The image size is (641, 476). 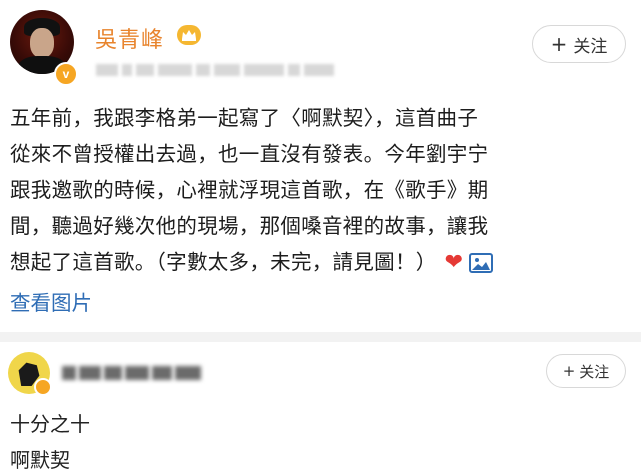 I want to click on crown-icon, so click(x=189, y=35).